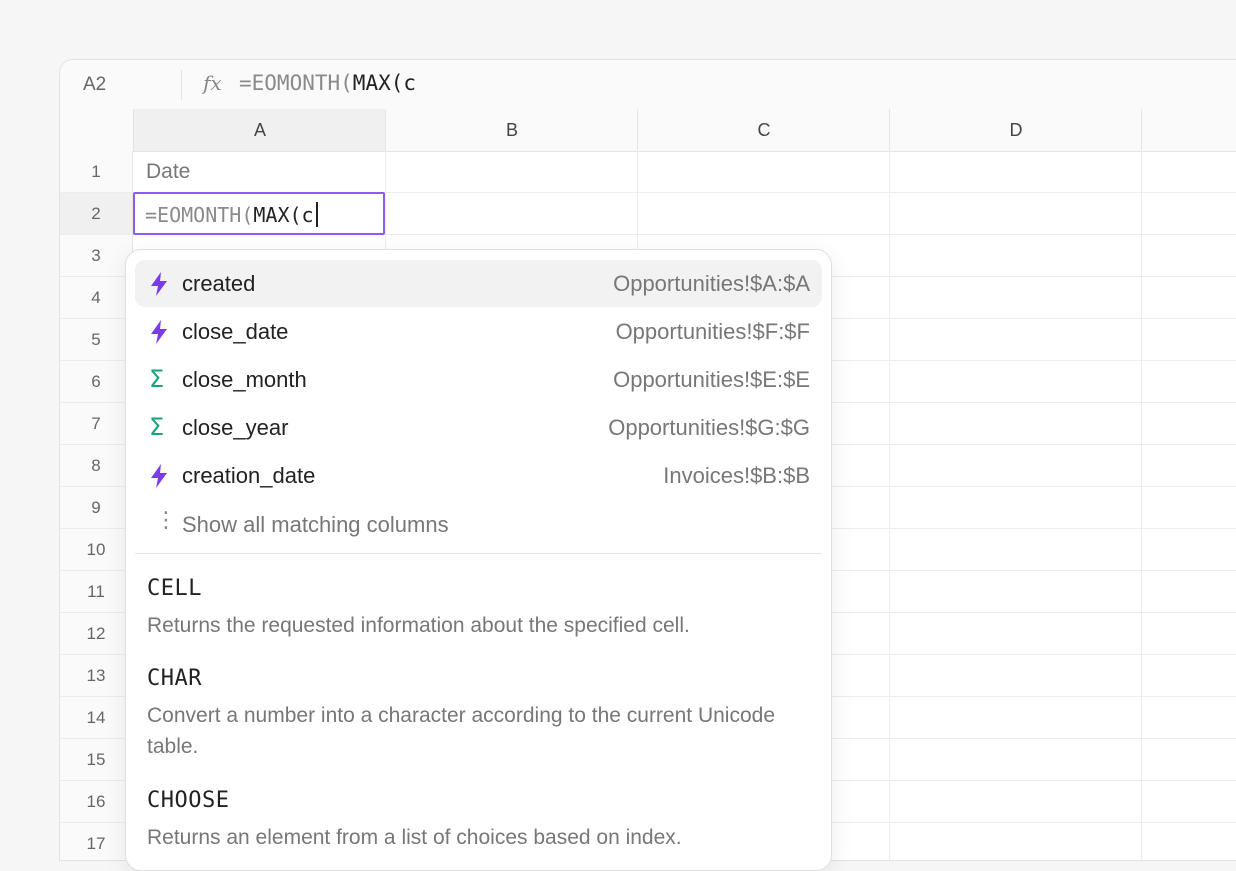 The width and height of the screenshot is (1236, 871). I want to click on fx-icon: fx, so click(212, 83).